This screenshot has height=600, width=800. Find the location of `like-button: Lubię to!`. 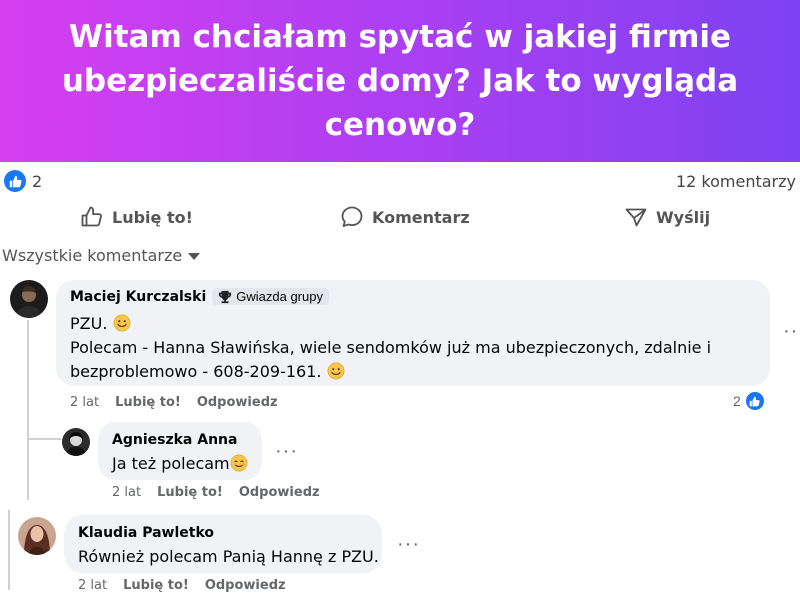

like-button: Lubię to! is located at coordinates (136, 217).